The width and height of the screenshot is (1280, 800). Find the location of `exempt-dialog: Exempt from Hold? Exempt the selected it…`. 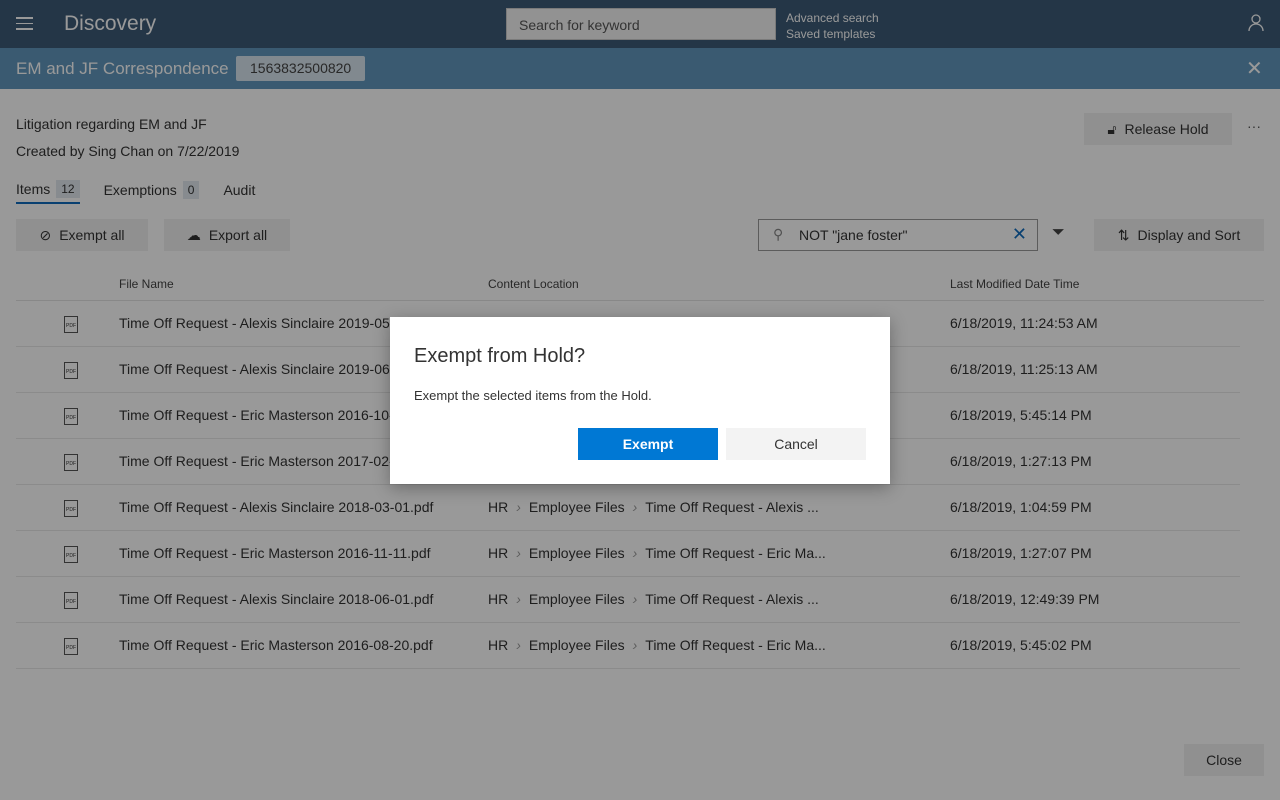

exempt-dialog: Exempt from Hold? Exempt the selected it… is located at coordinates (640, 400).